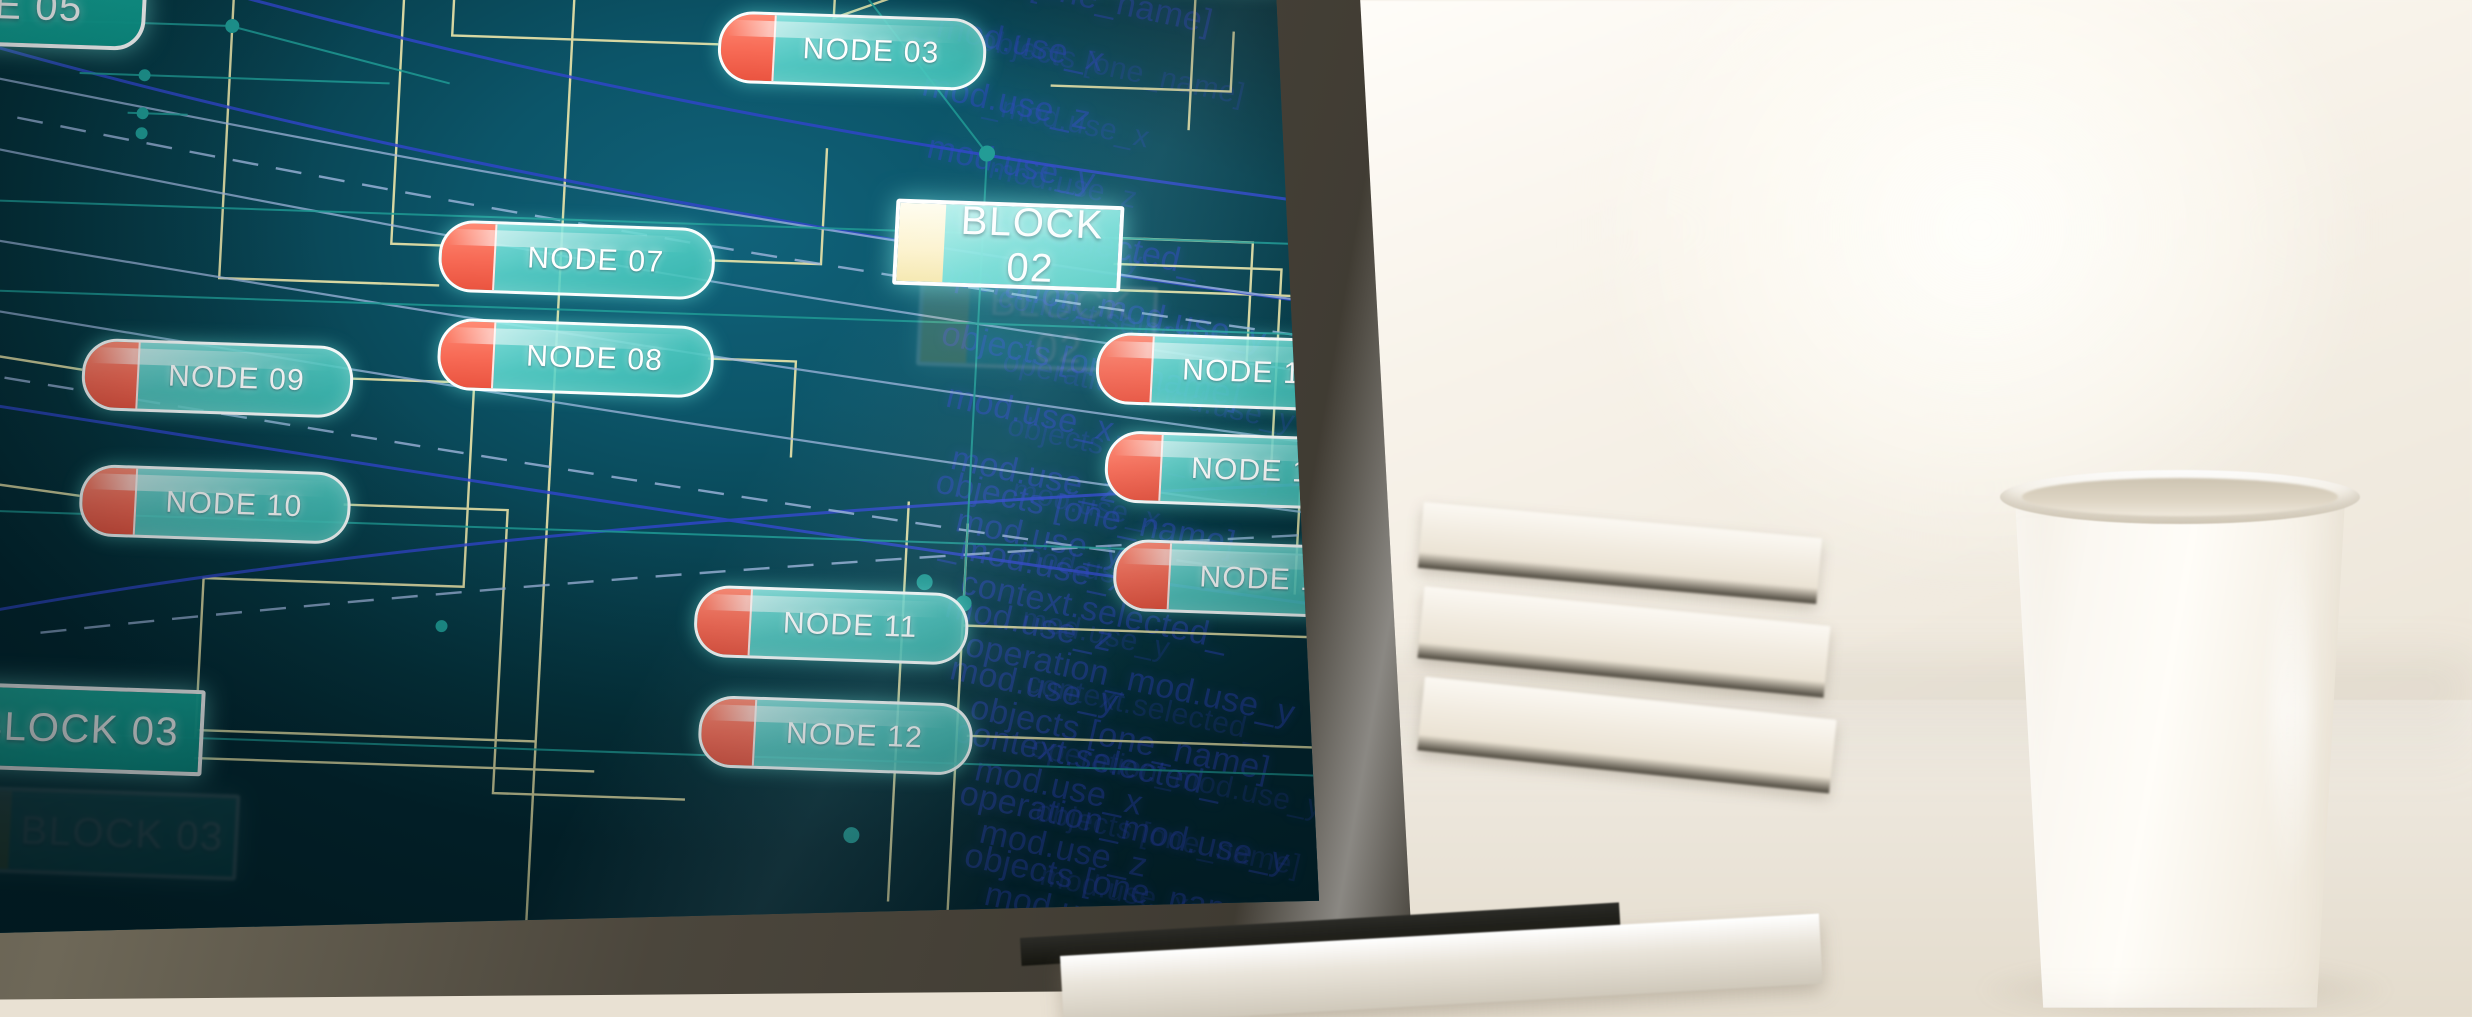  I want to click on diagram-node-node-05: NODE 05, so click(74, 26).